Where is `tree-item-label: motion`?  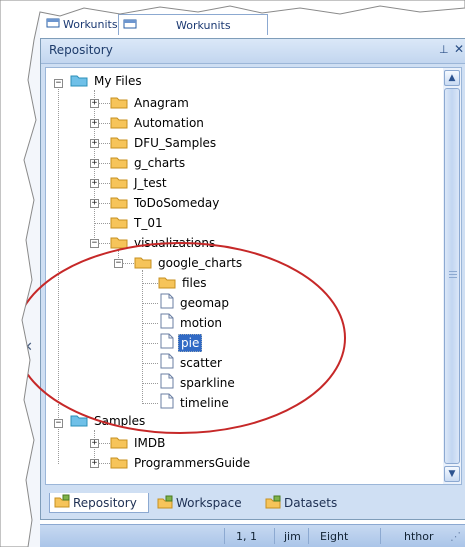 tree-item-label: motion is located at coordinates (201, 323).